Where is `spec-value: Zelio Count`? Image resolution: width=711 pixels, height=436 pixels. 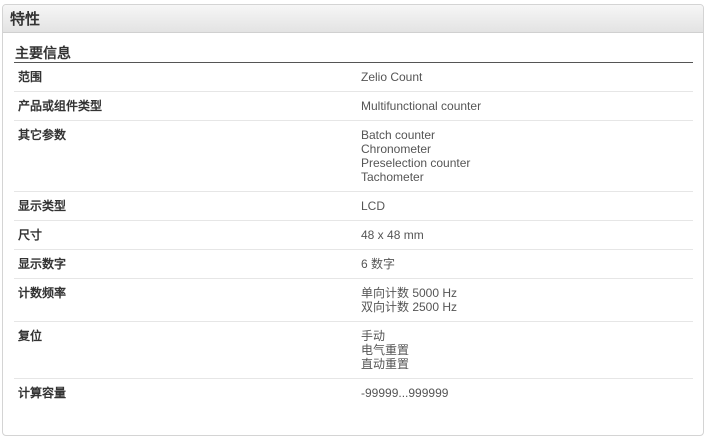
spec-value: Zelio Count is located at coordinates (525, 77).